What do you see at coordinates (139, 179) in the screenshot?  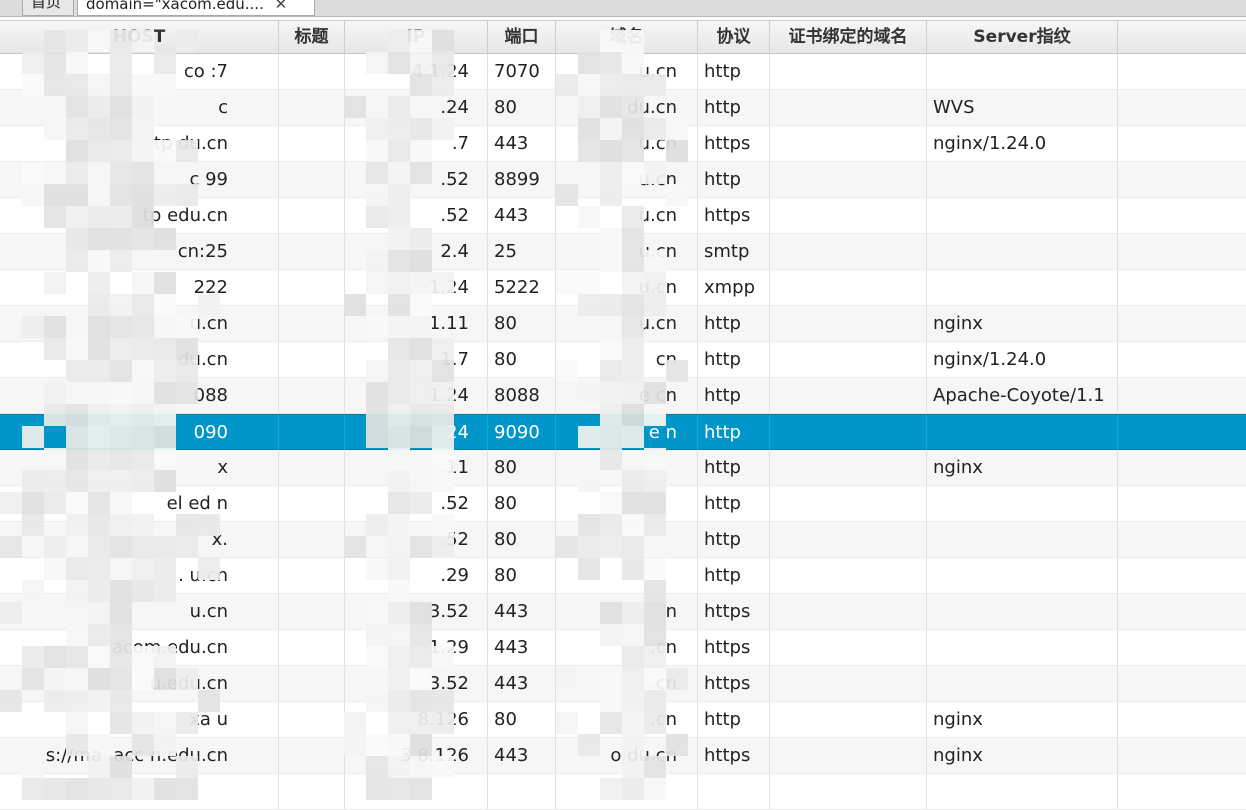 I see `host-cell: c 99` at bounding box center [139, 179].